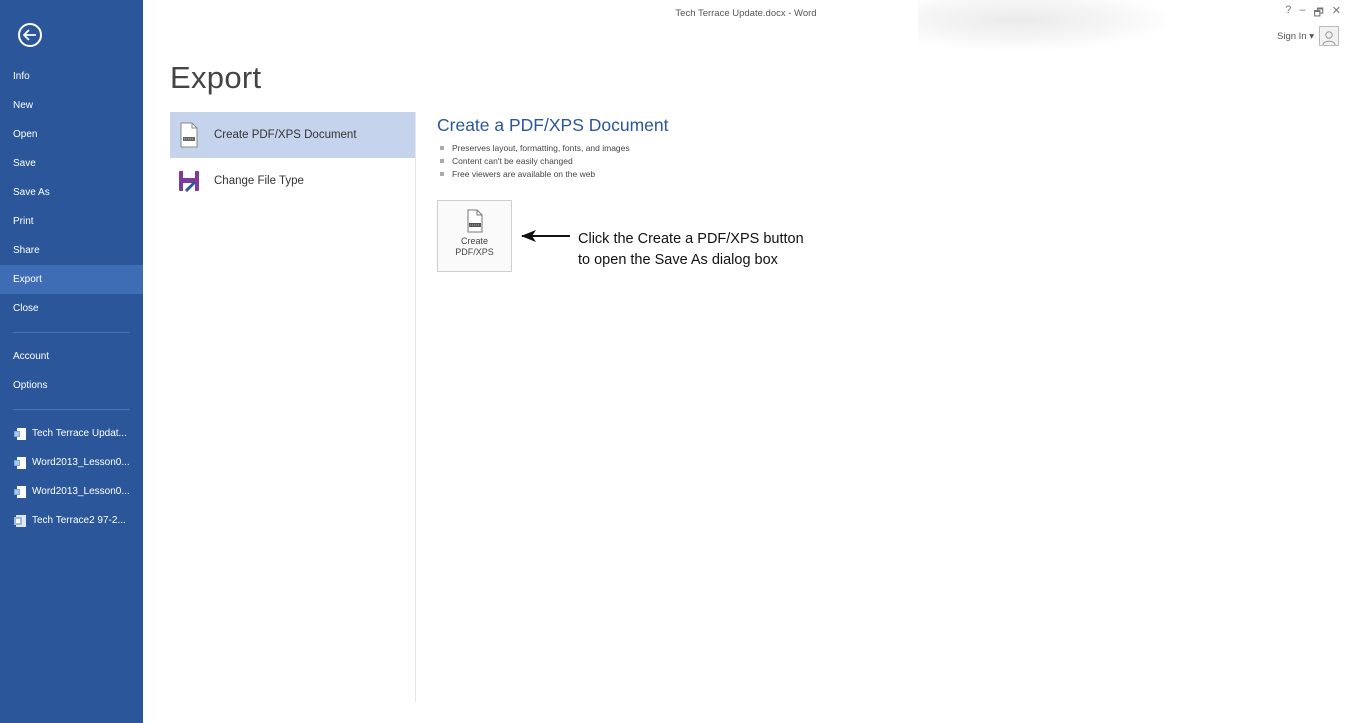 This screenshot has width=1349, height=723. What do you see at coordinates (189, 181) in the screenshot?
I see `change-file-type-icon` at bounding box center [189, 181].